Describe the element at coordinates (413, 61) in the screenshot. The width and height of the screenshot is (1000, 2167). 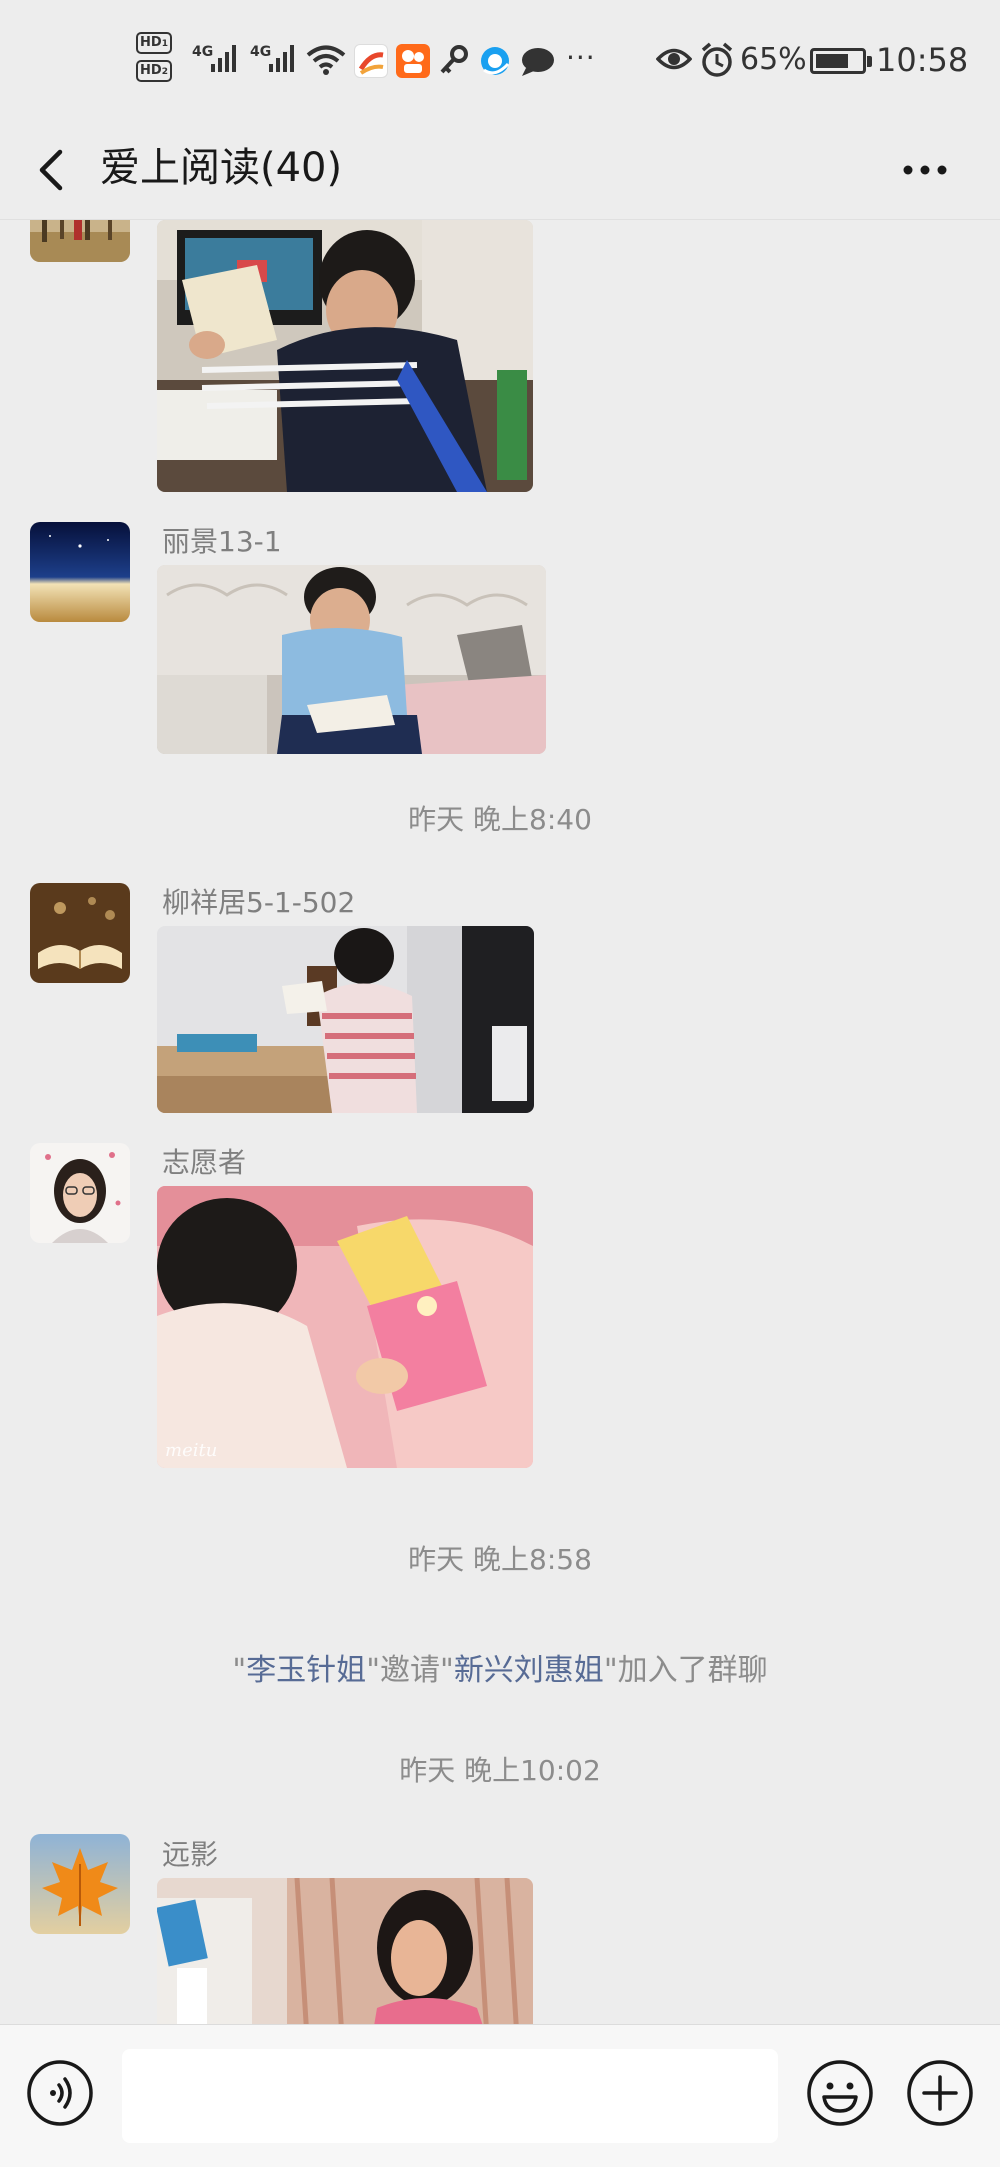
I see `kuaishou-icon` at that location.